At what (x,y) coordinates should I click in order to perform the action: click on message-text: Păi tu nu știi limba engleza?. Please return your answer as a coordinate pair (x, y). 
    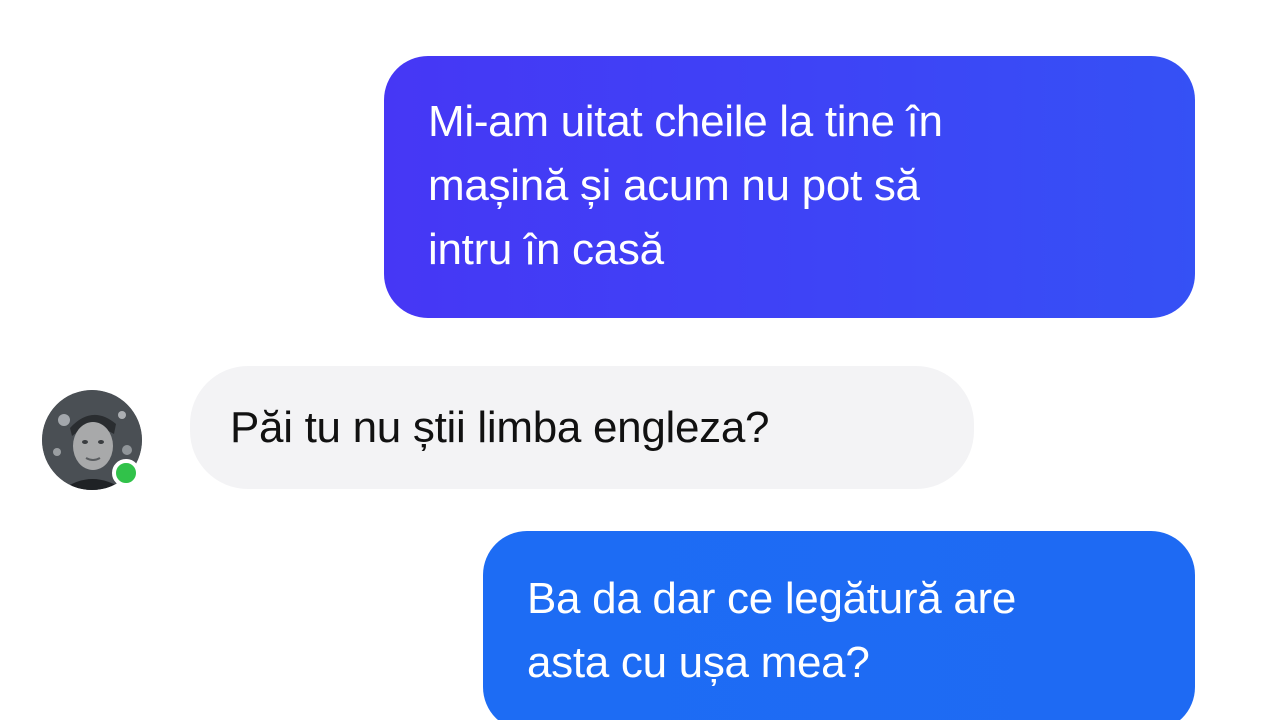
    Looking at the image, I should click on (500, 427).